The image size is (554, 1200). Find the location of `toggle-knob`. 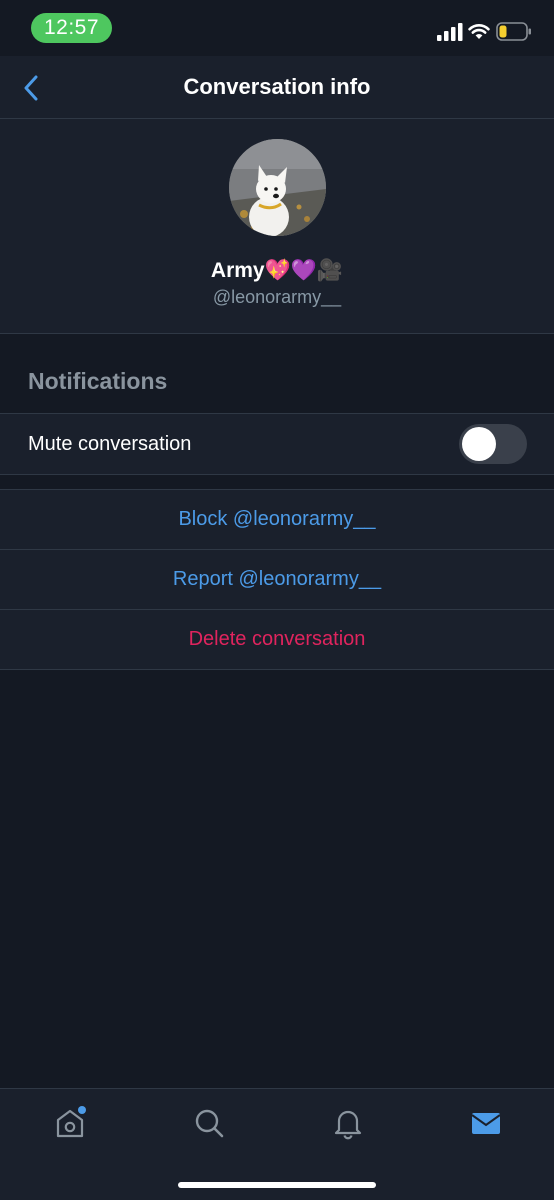

toggle-knob is located at coordinates (479, 444).